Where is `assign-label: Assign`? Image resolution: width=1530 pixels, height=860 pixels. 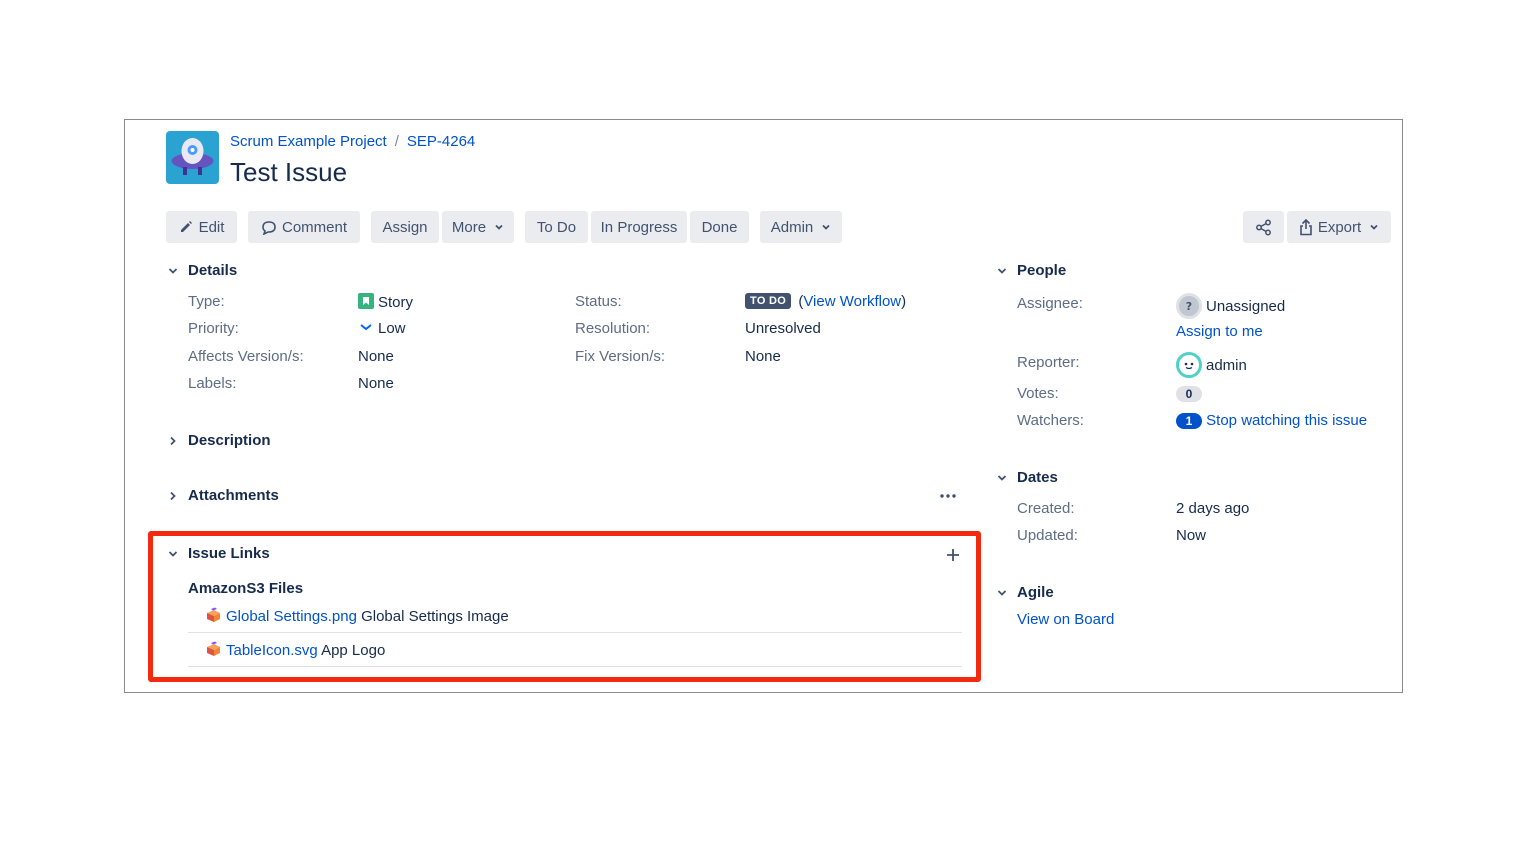
assign-label: Assign is located at coordinates (405, 227).